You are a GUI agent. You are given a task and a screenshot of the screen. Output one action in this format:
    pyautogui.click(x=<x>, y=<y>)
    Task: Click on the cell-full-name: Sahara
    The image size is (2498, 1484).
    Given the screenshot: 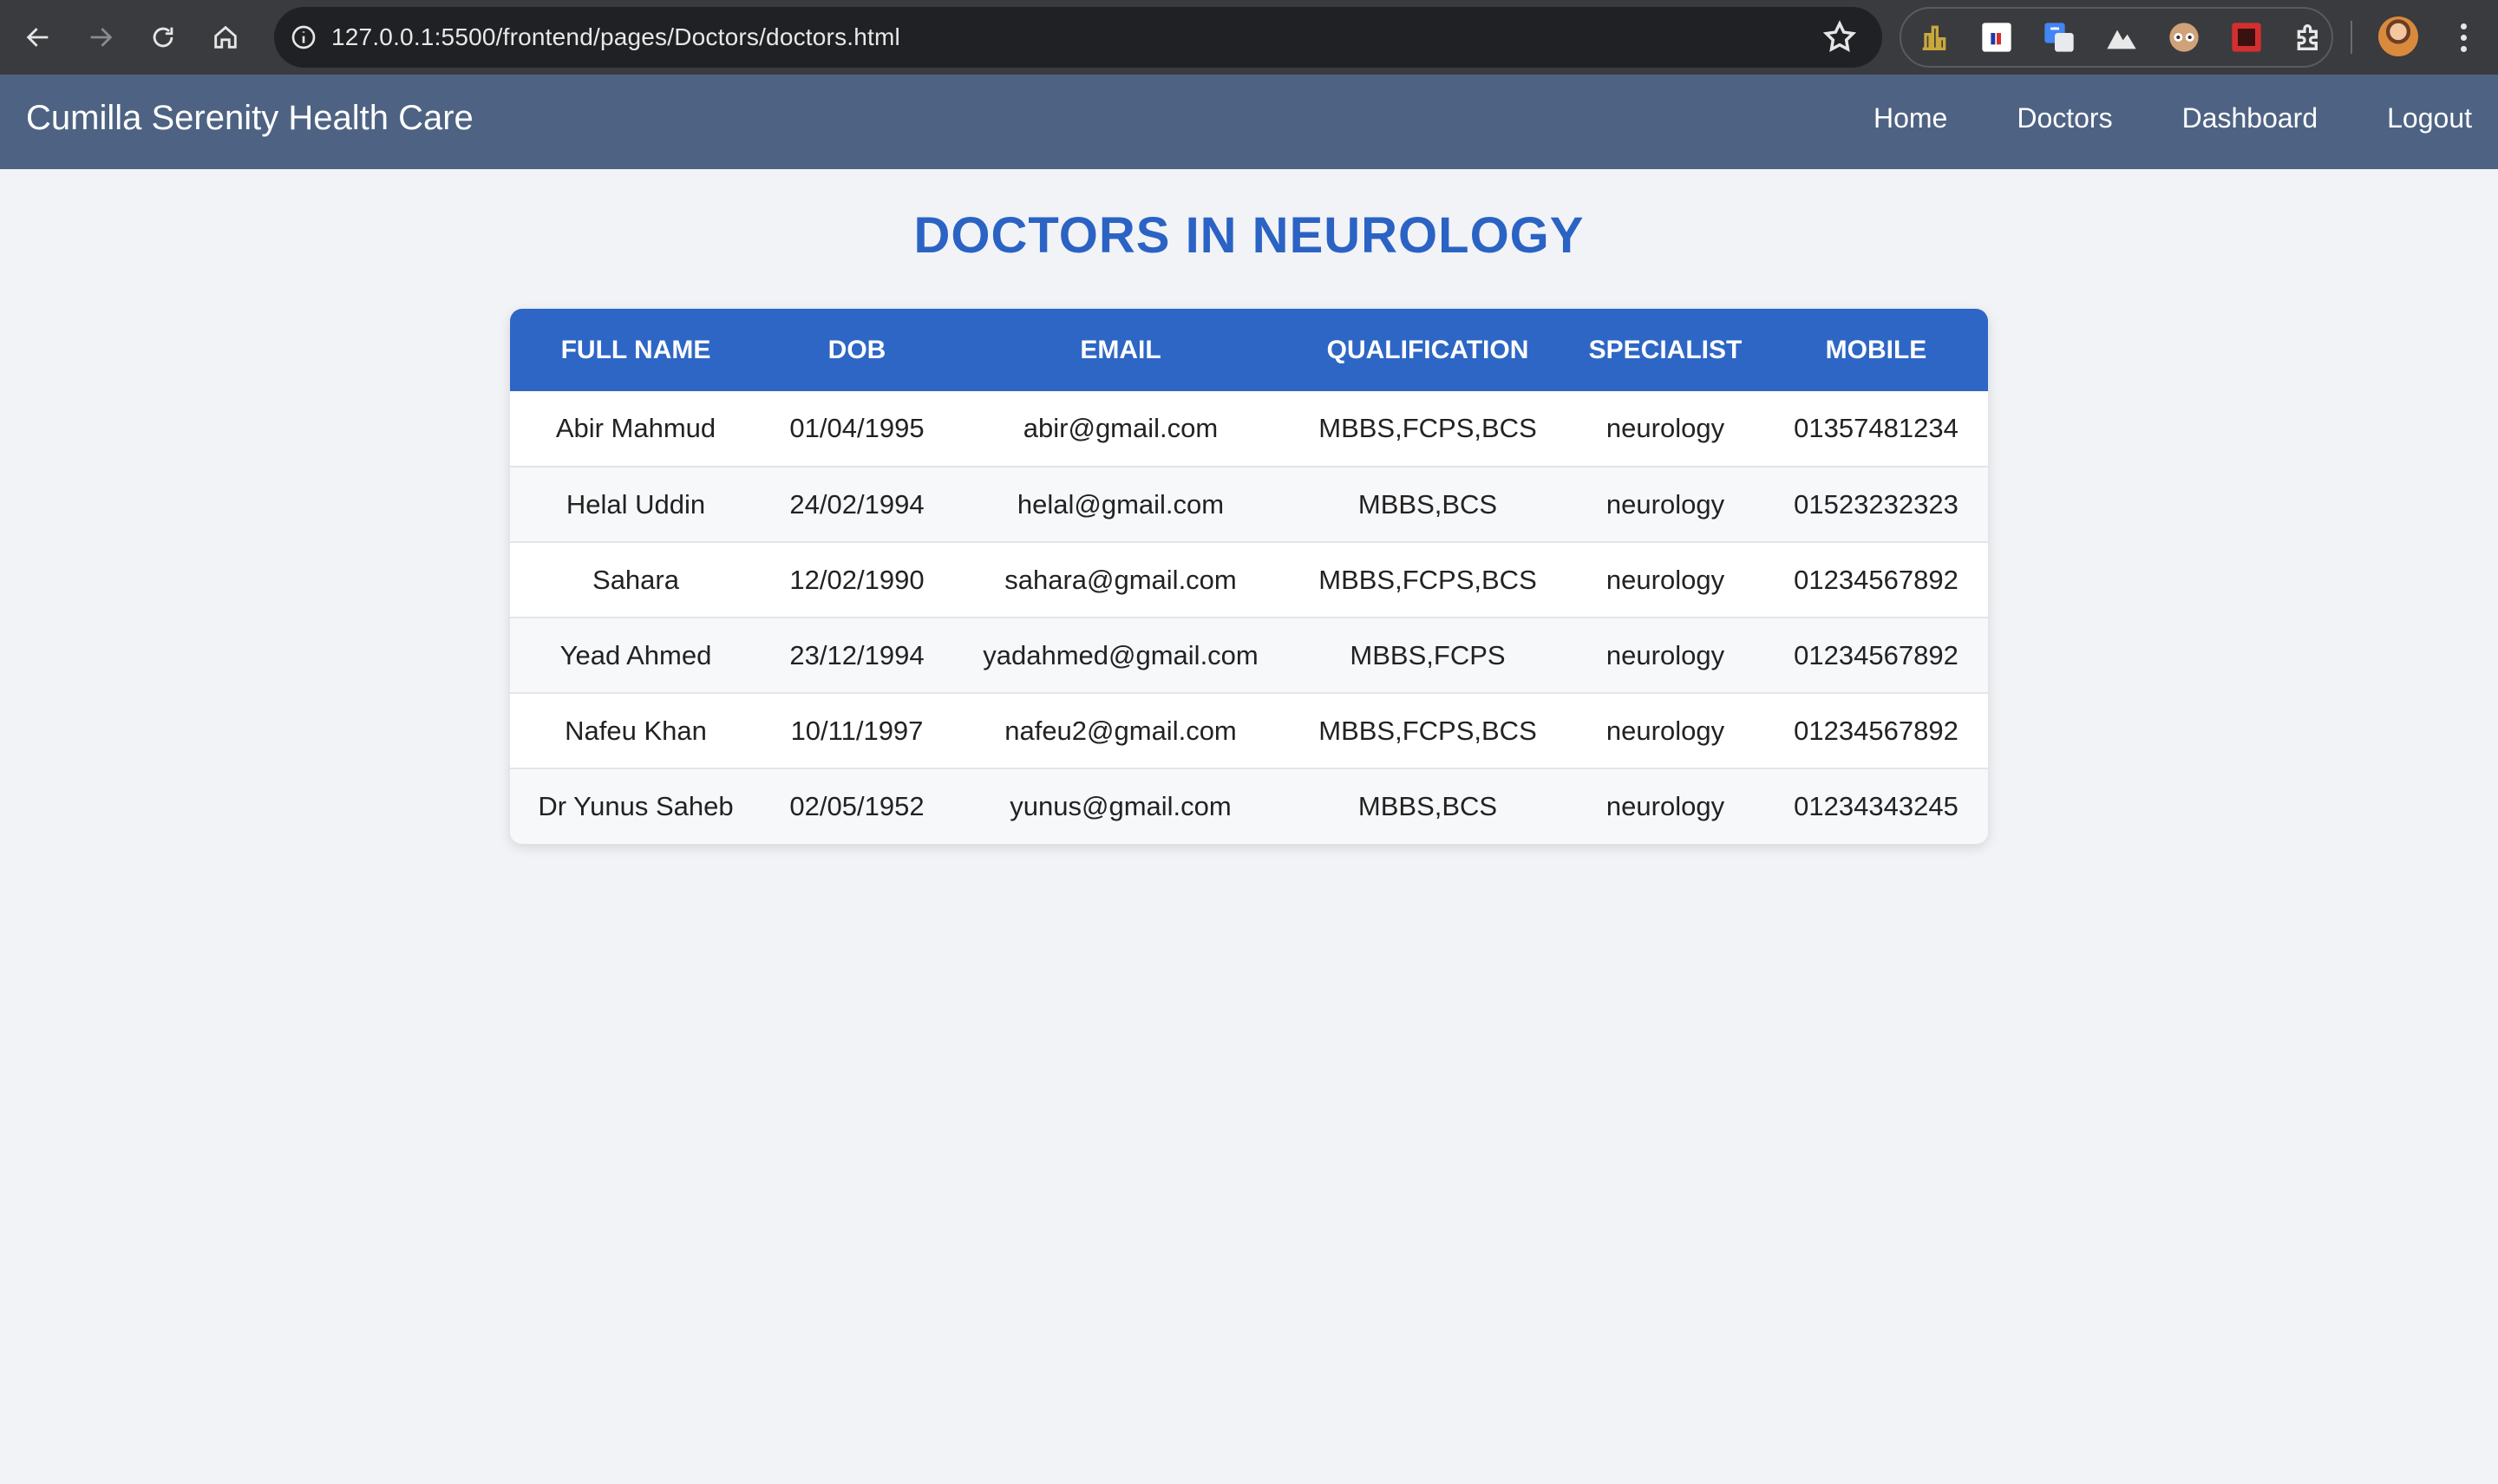 What is the action you would take?
    pyautogui.click(x=636, y=579)
    